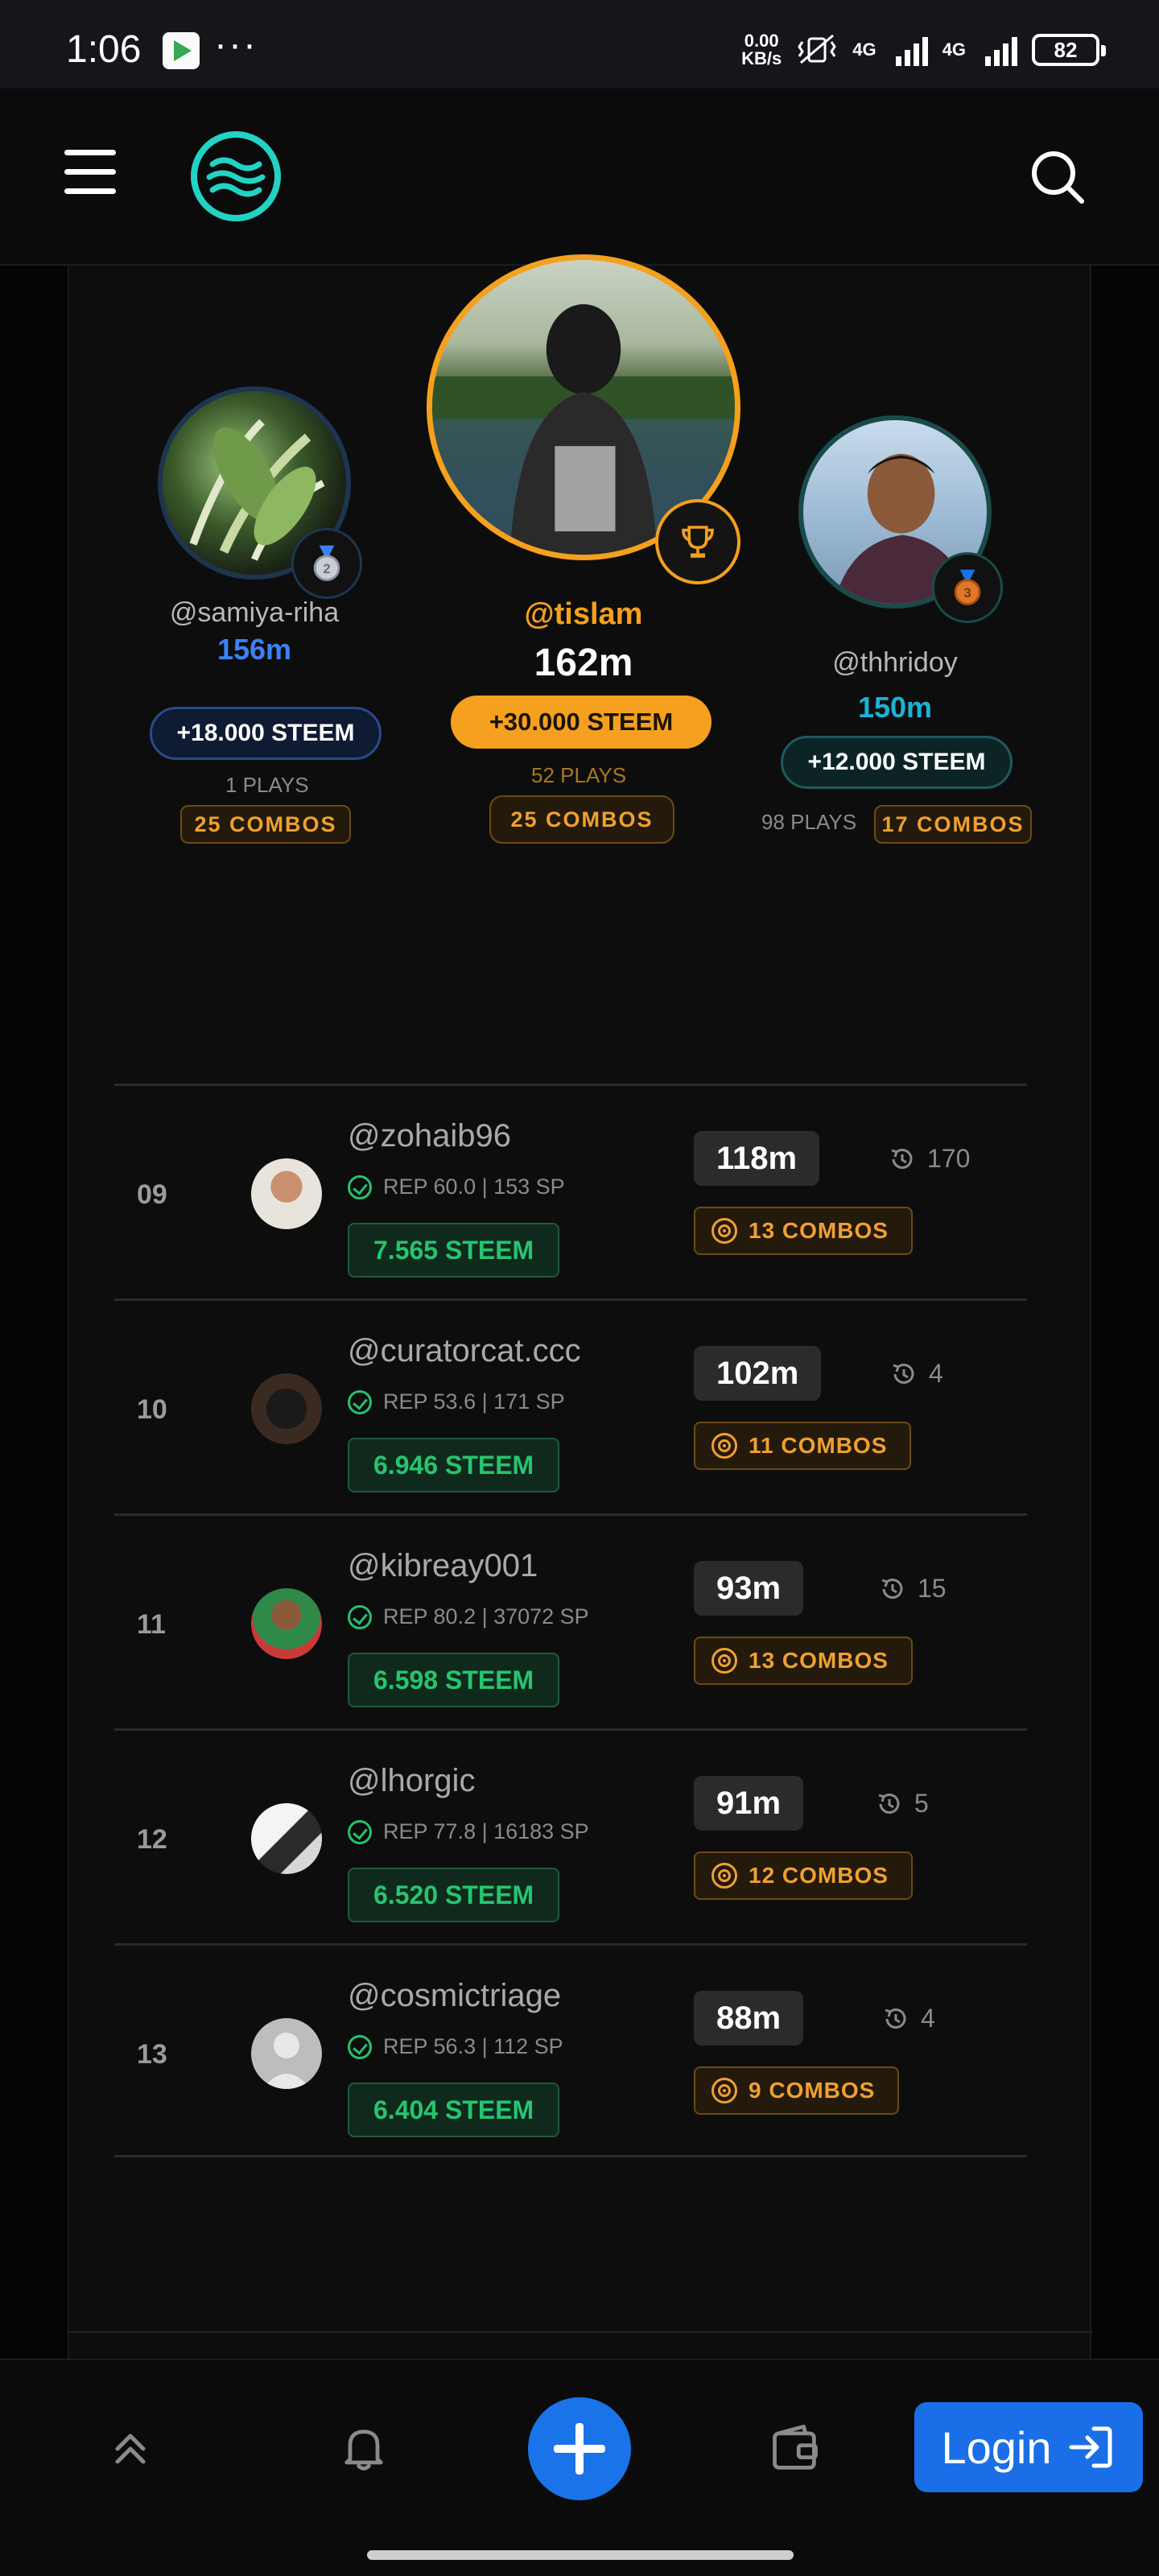  I want to click on wave-logo-icon, so click(236, 176).